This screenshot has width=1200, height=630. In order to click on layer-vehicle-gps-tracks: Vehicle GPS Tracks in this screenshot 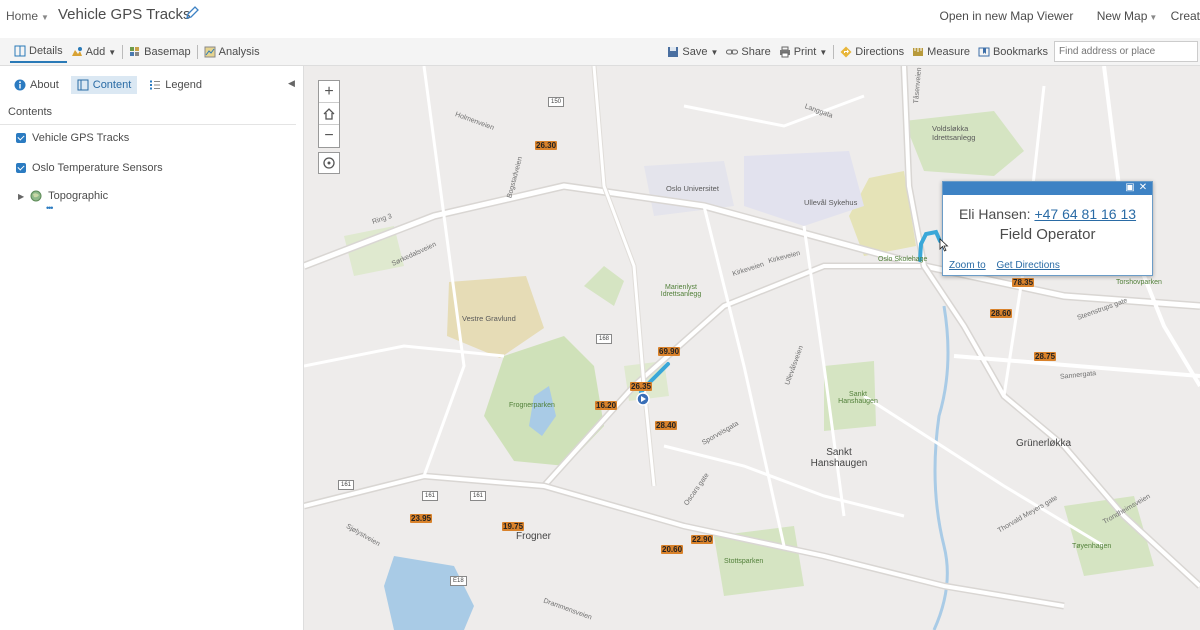, I will do `click(72, 138)`.